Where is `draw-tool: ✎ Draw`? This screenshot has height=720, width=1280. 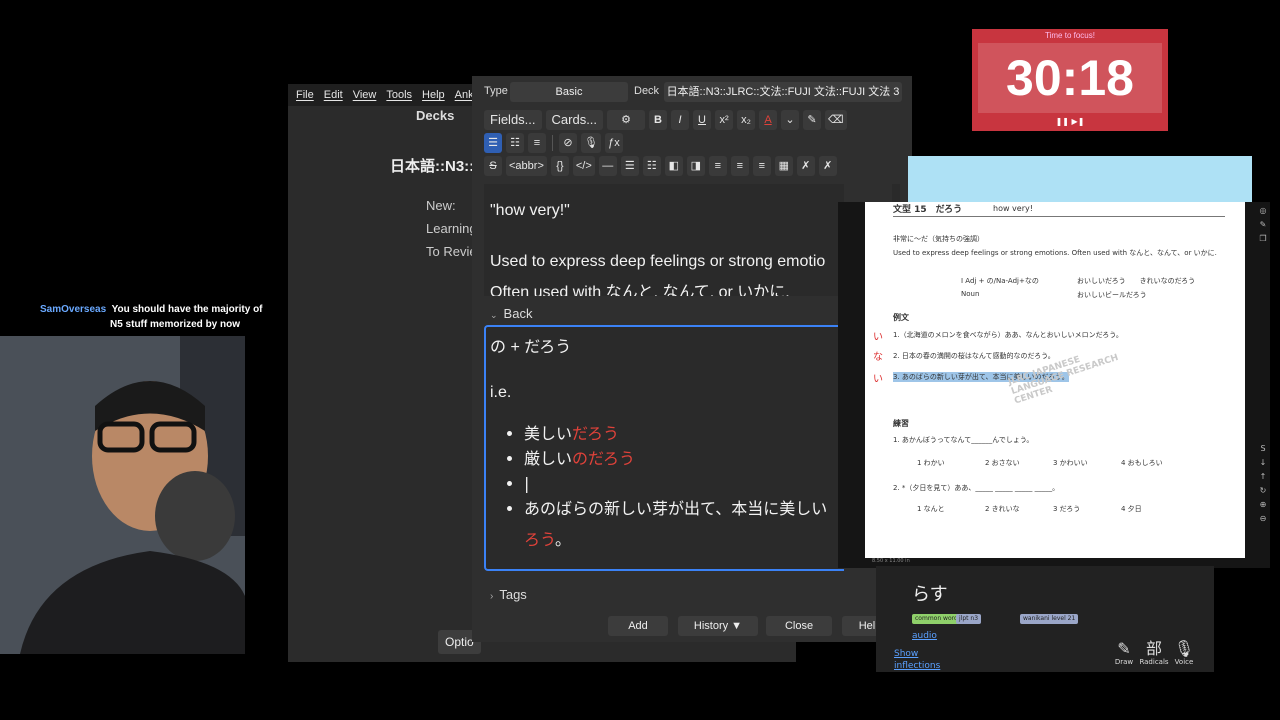 draw-tool: ✎ Draw is located at coordinates (1124, 653).